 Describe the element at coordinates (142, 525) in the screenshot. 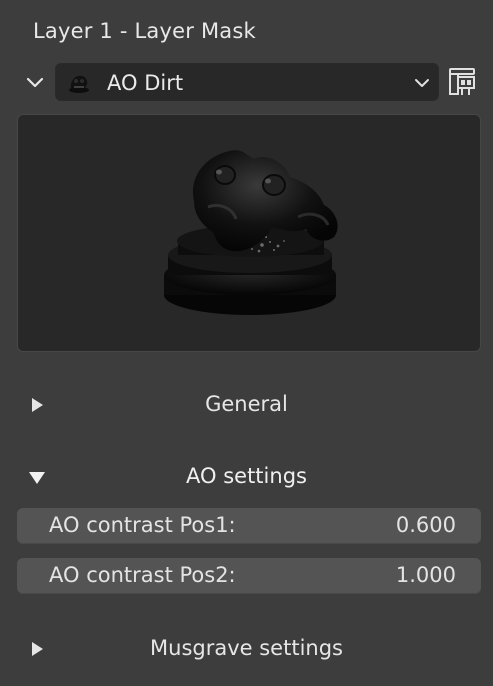

I see `ao-contrast-pos1-label: AO contrast Pos1:` at that location.